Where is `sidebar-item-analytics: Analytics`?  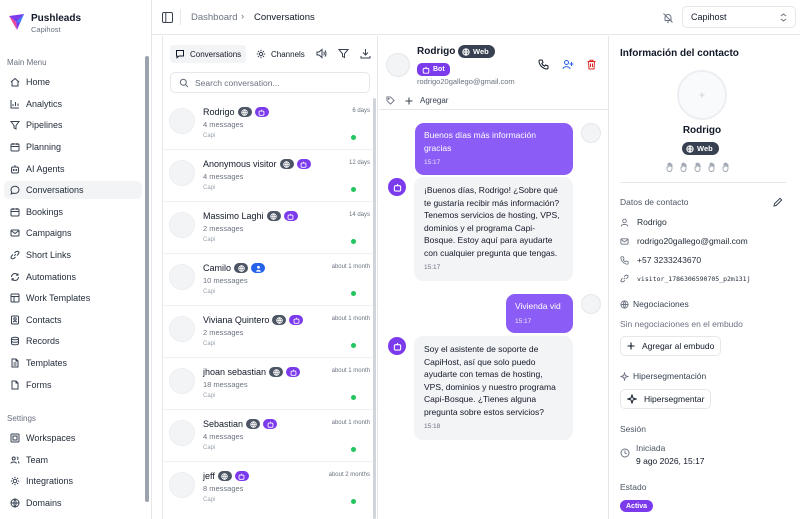 sidebar-item-analytics: Analytics is located at coordinates (73, 104).